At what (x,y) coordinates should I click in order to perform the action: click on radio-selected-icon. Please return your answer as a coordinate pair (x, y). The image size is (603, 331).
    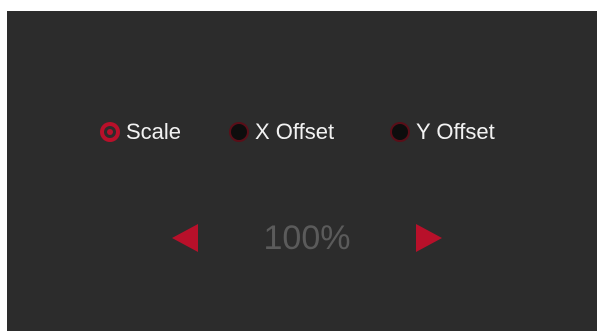
    Looking at the image, I should click on (110, 132).